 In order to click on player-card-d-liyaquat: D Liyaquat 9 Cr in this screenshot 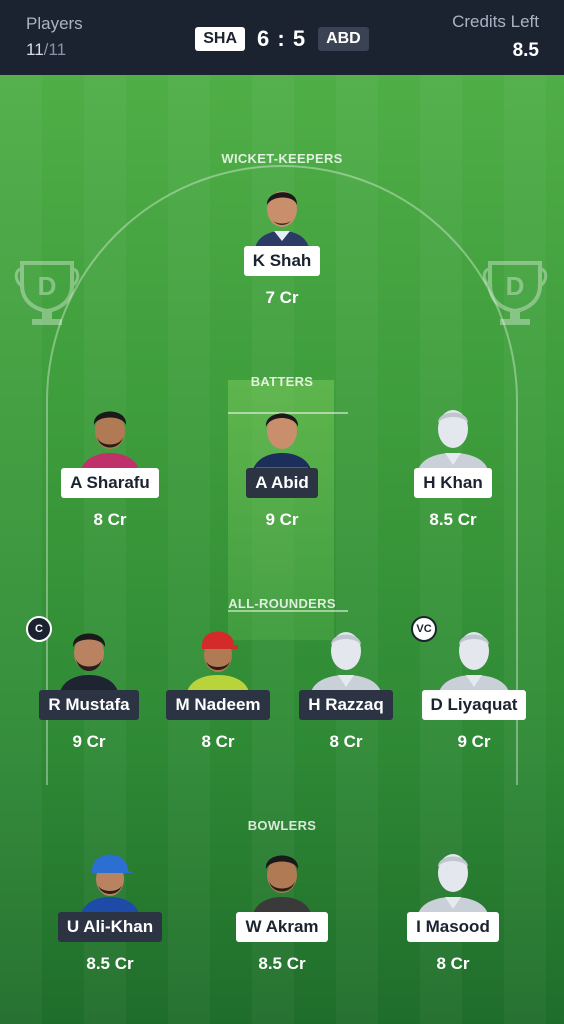, I will do `click(474, 686)`.